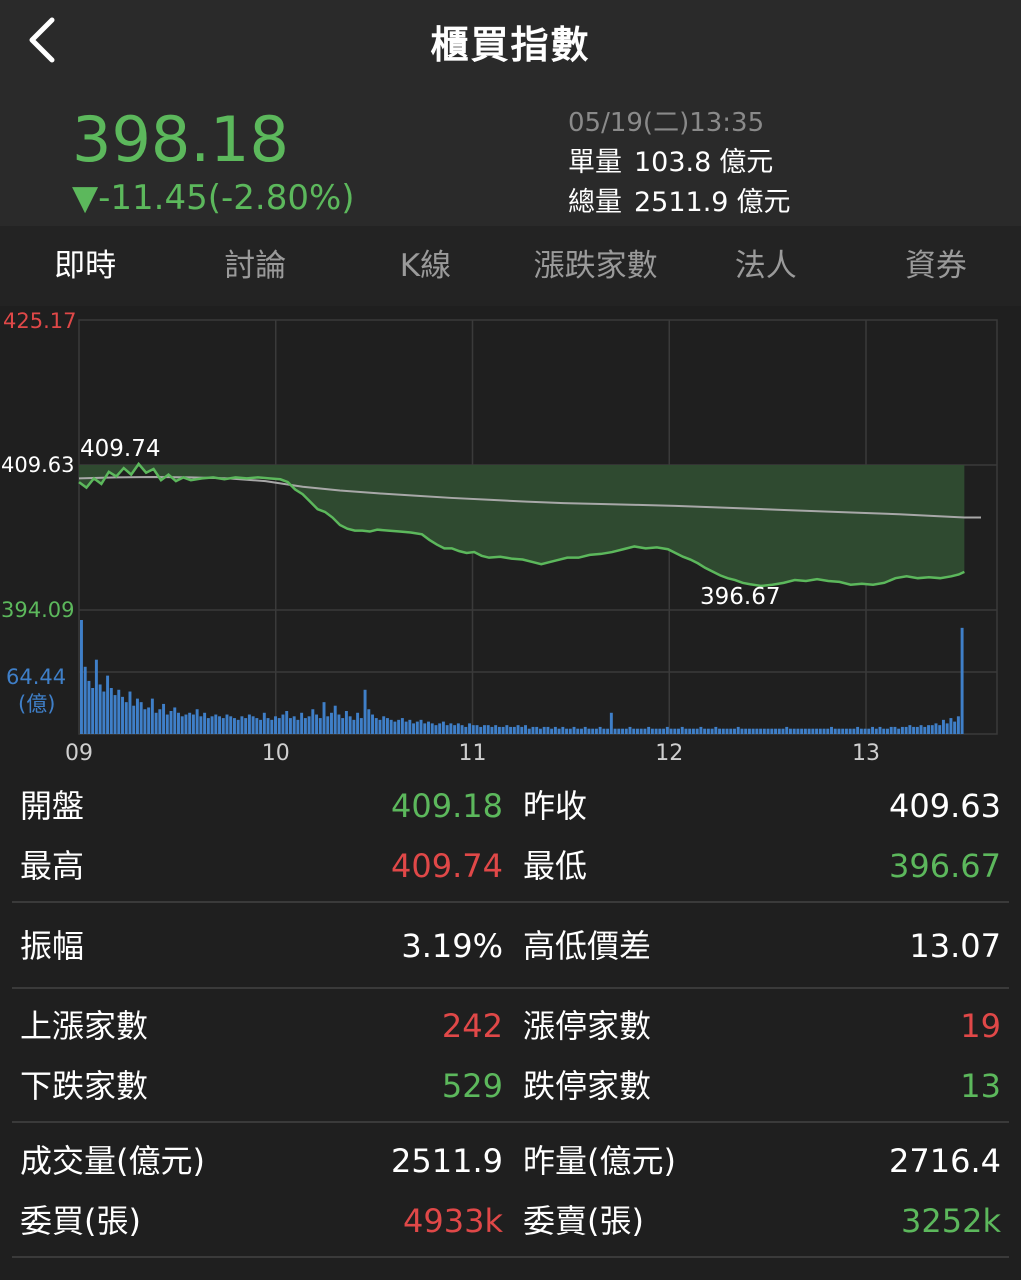  I want to click on tab-realtime: 即時, so click(85, 266).